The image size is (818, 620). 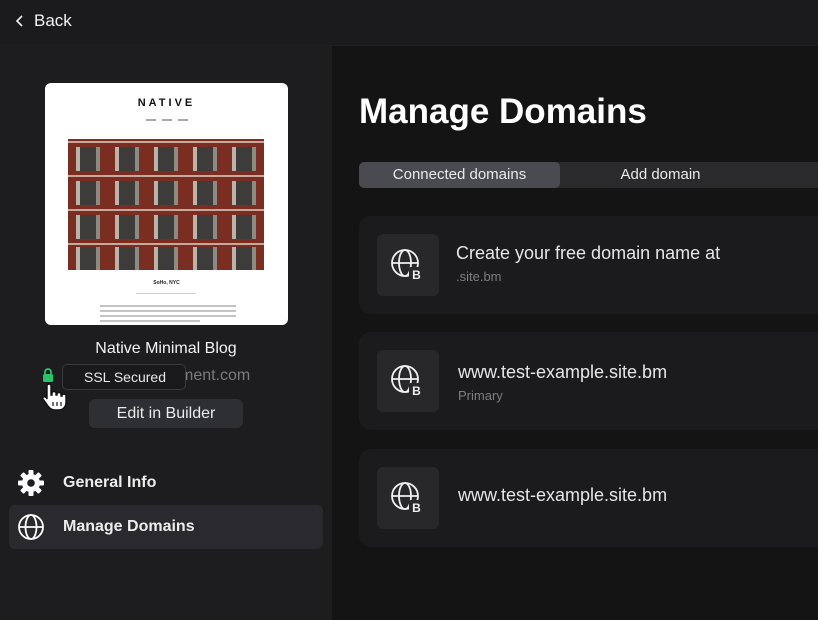 I want to click on preview-caption: SoHo, NYC, so click(x=166, y=283).